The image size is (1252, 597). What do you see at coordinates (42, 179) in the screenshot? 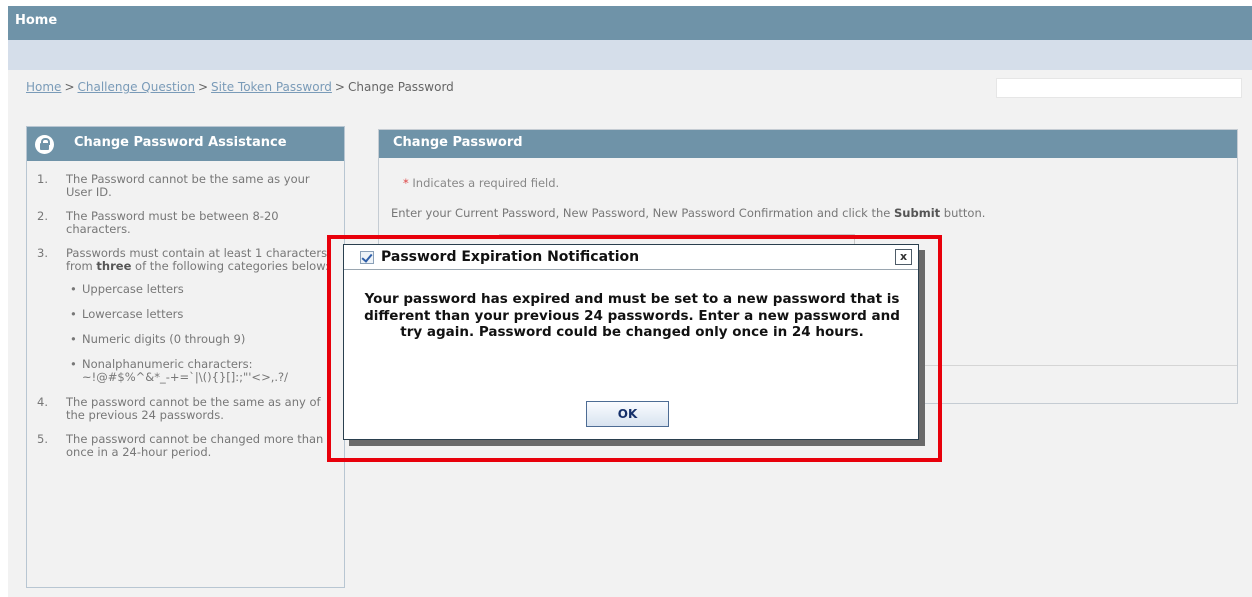
I see `rule-number: 1.` at bounding box center [42, 179].